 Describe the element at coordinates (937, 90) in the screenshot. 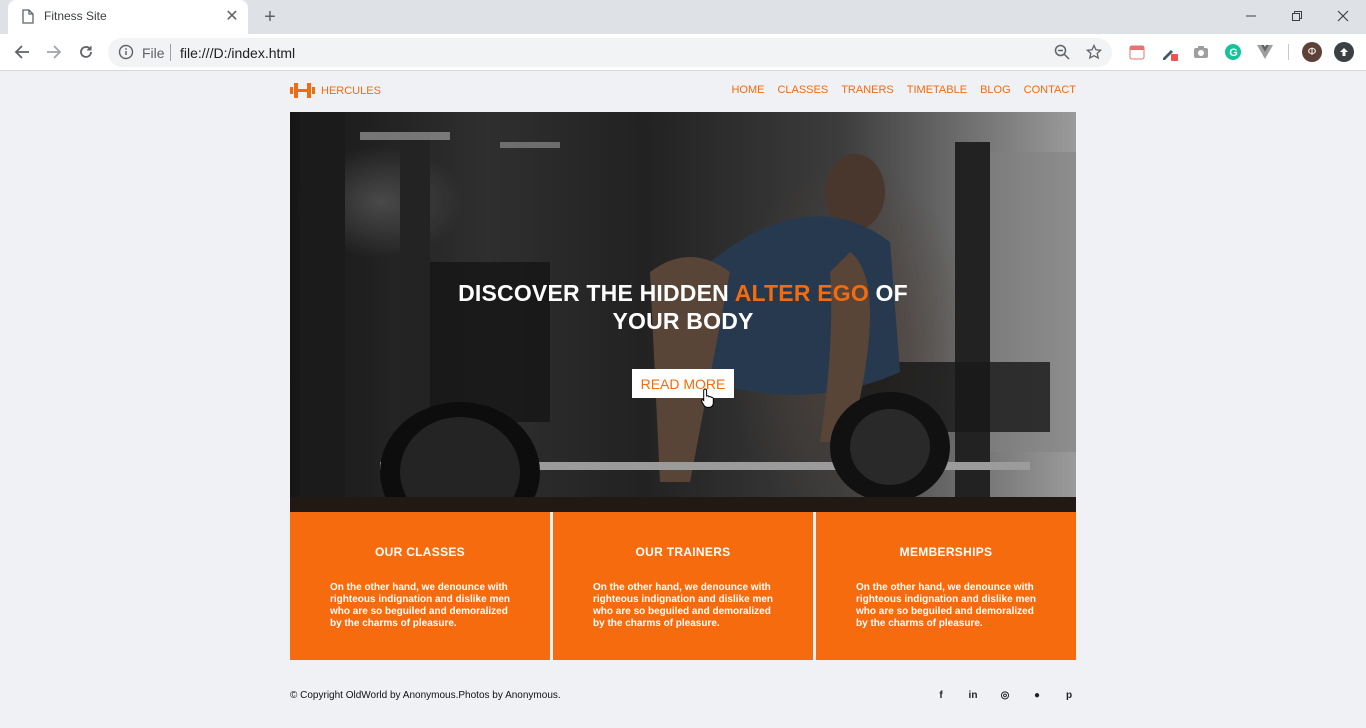

I see `nav-timetable: TIMETABLE` at that location.